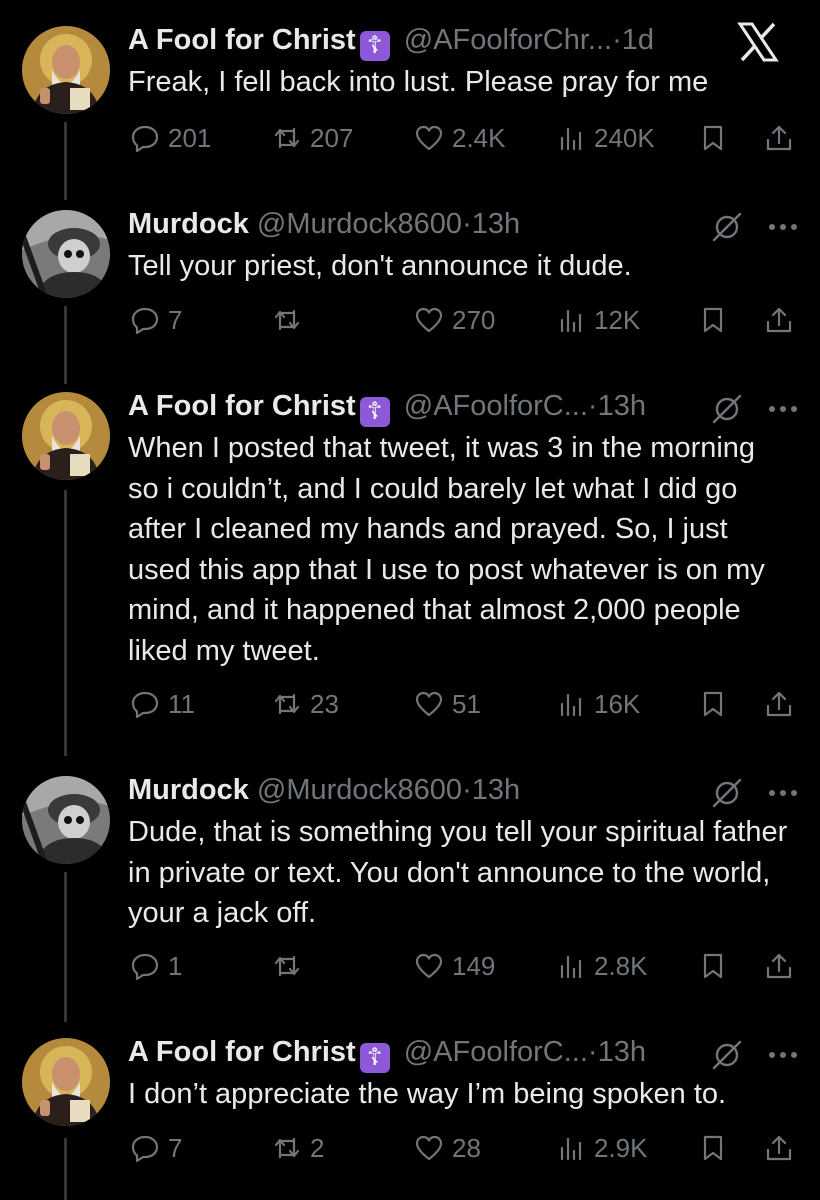 The height and width of the screenshot is (1200, 820). Describe the element at coordinates (156, 966) in the screenshot. I see `reply-button: 1` at that location.